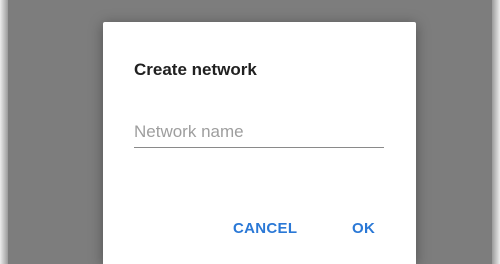 This screenshot has height=264, width=500. I want to click on network-name-input, so click(259, 132).